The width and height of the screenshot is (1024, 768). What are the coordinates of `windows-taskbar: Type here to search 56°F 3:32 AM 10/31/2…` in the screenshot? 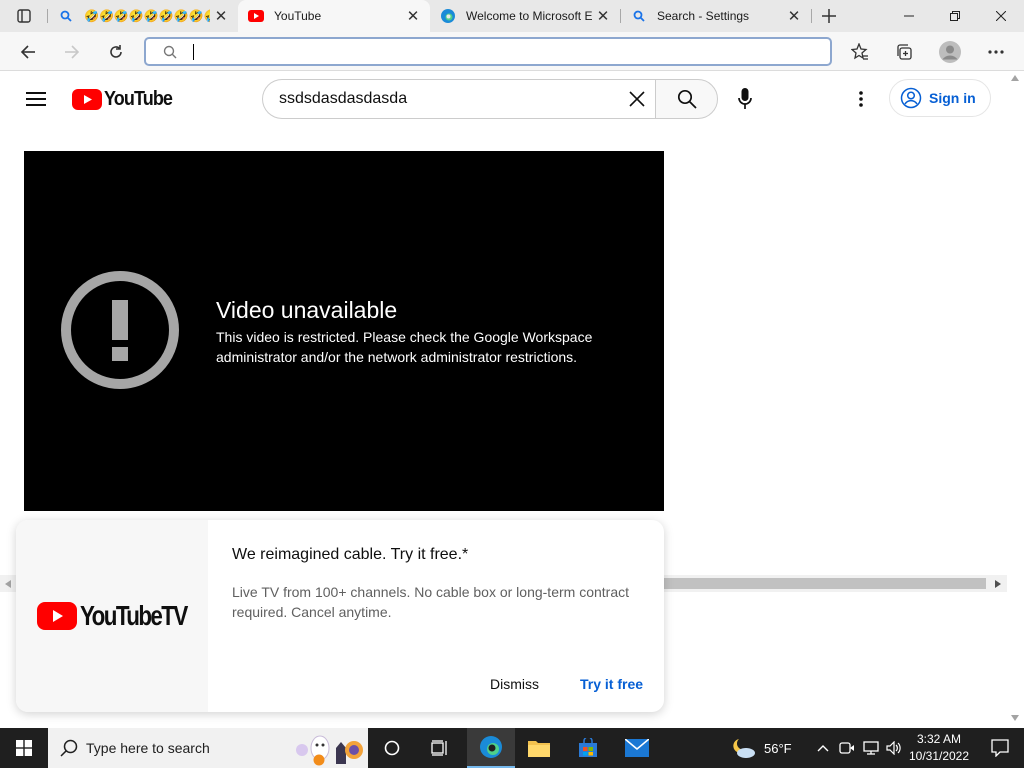 It's located at (512, 748).